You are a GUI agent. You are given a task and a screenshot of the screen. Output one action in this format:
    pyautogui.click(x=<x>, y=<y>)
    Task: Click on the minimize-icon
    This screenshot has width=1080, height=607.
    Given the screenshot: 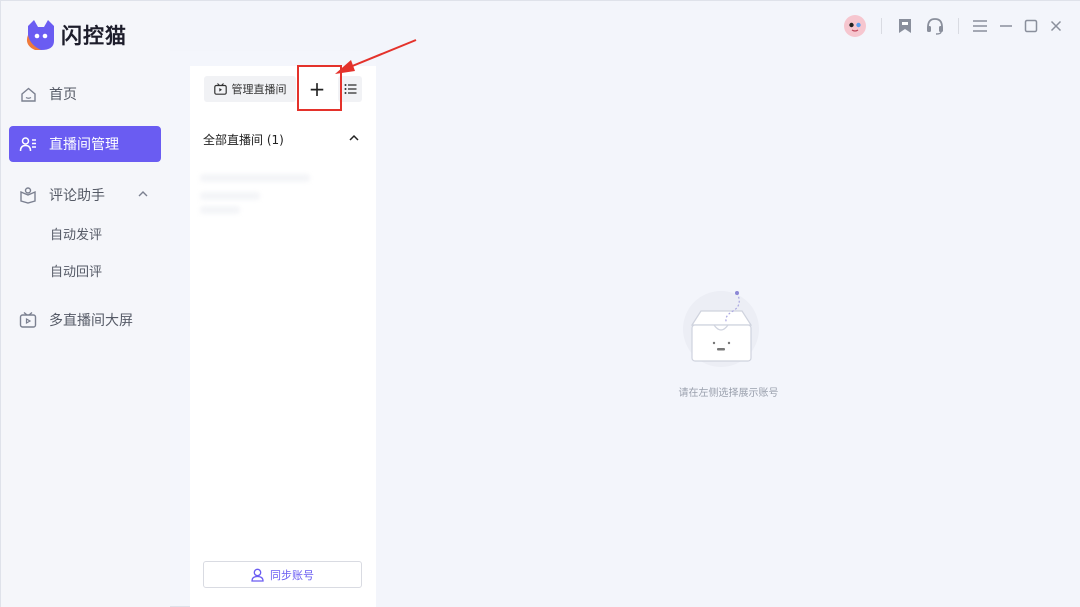 What is the action you would take?
    pyautogui.click(x=1006, y=26)
    